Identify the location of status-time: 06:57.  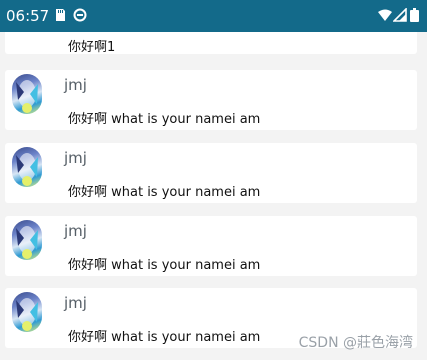
(28, 16).